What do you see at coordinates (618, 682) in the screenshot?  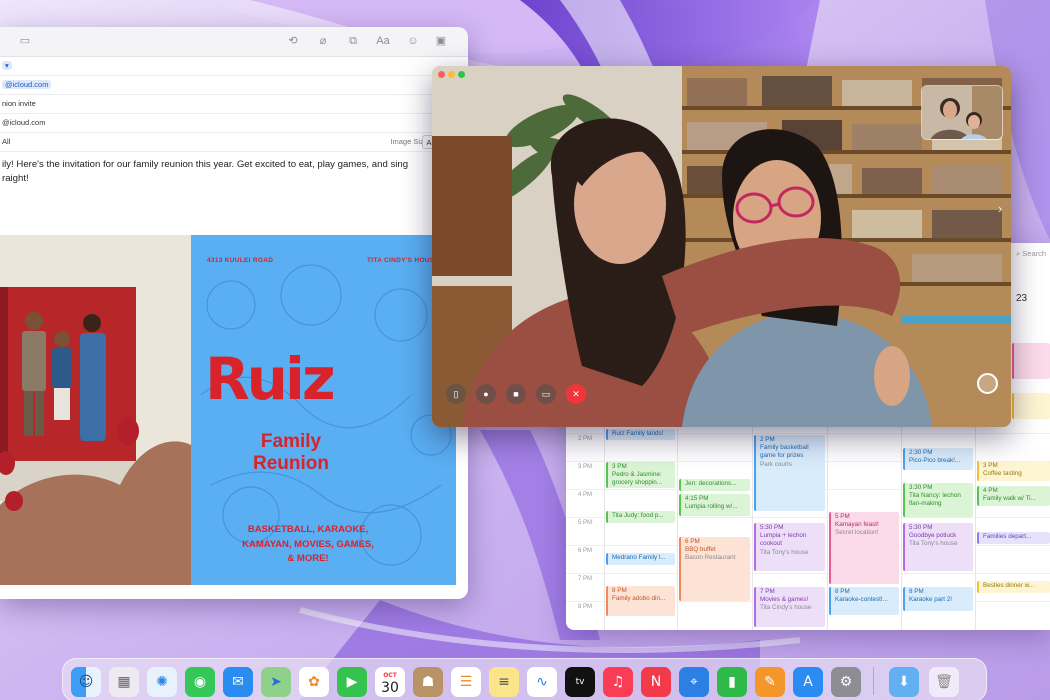 I see `music-icon: ♫` at bounding box center [618, 682].